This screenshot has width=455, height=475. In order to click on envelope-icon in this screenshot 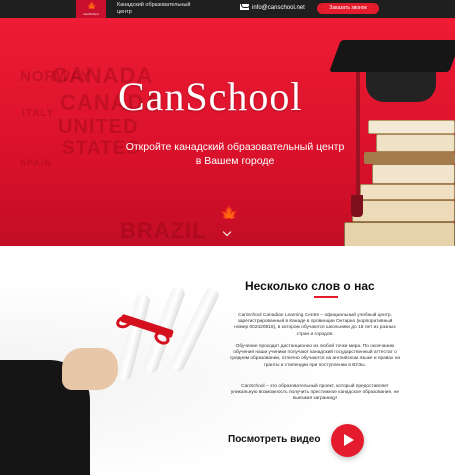, I will do `click(244, 7)`.